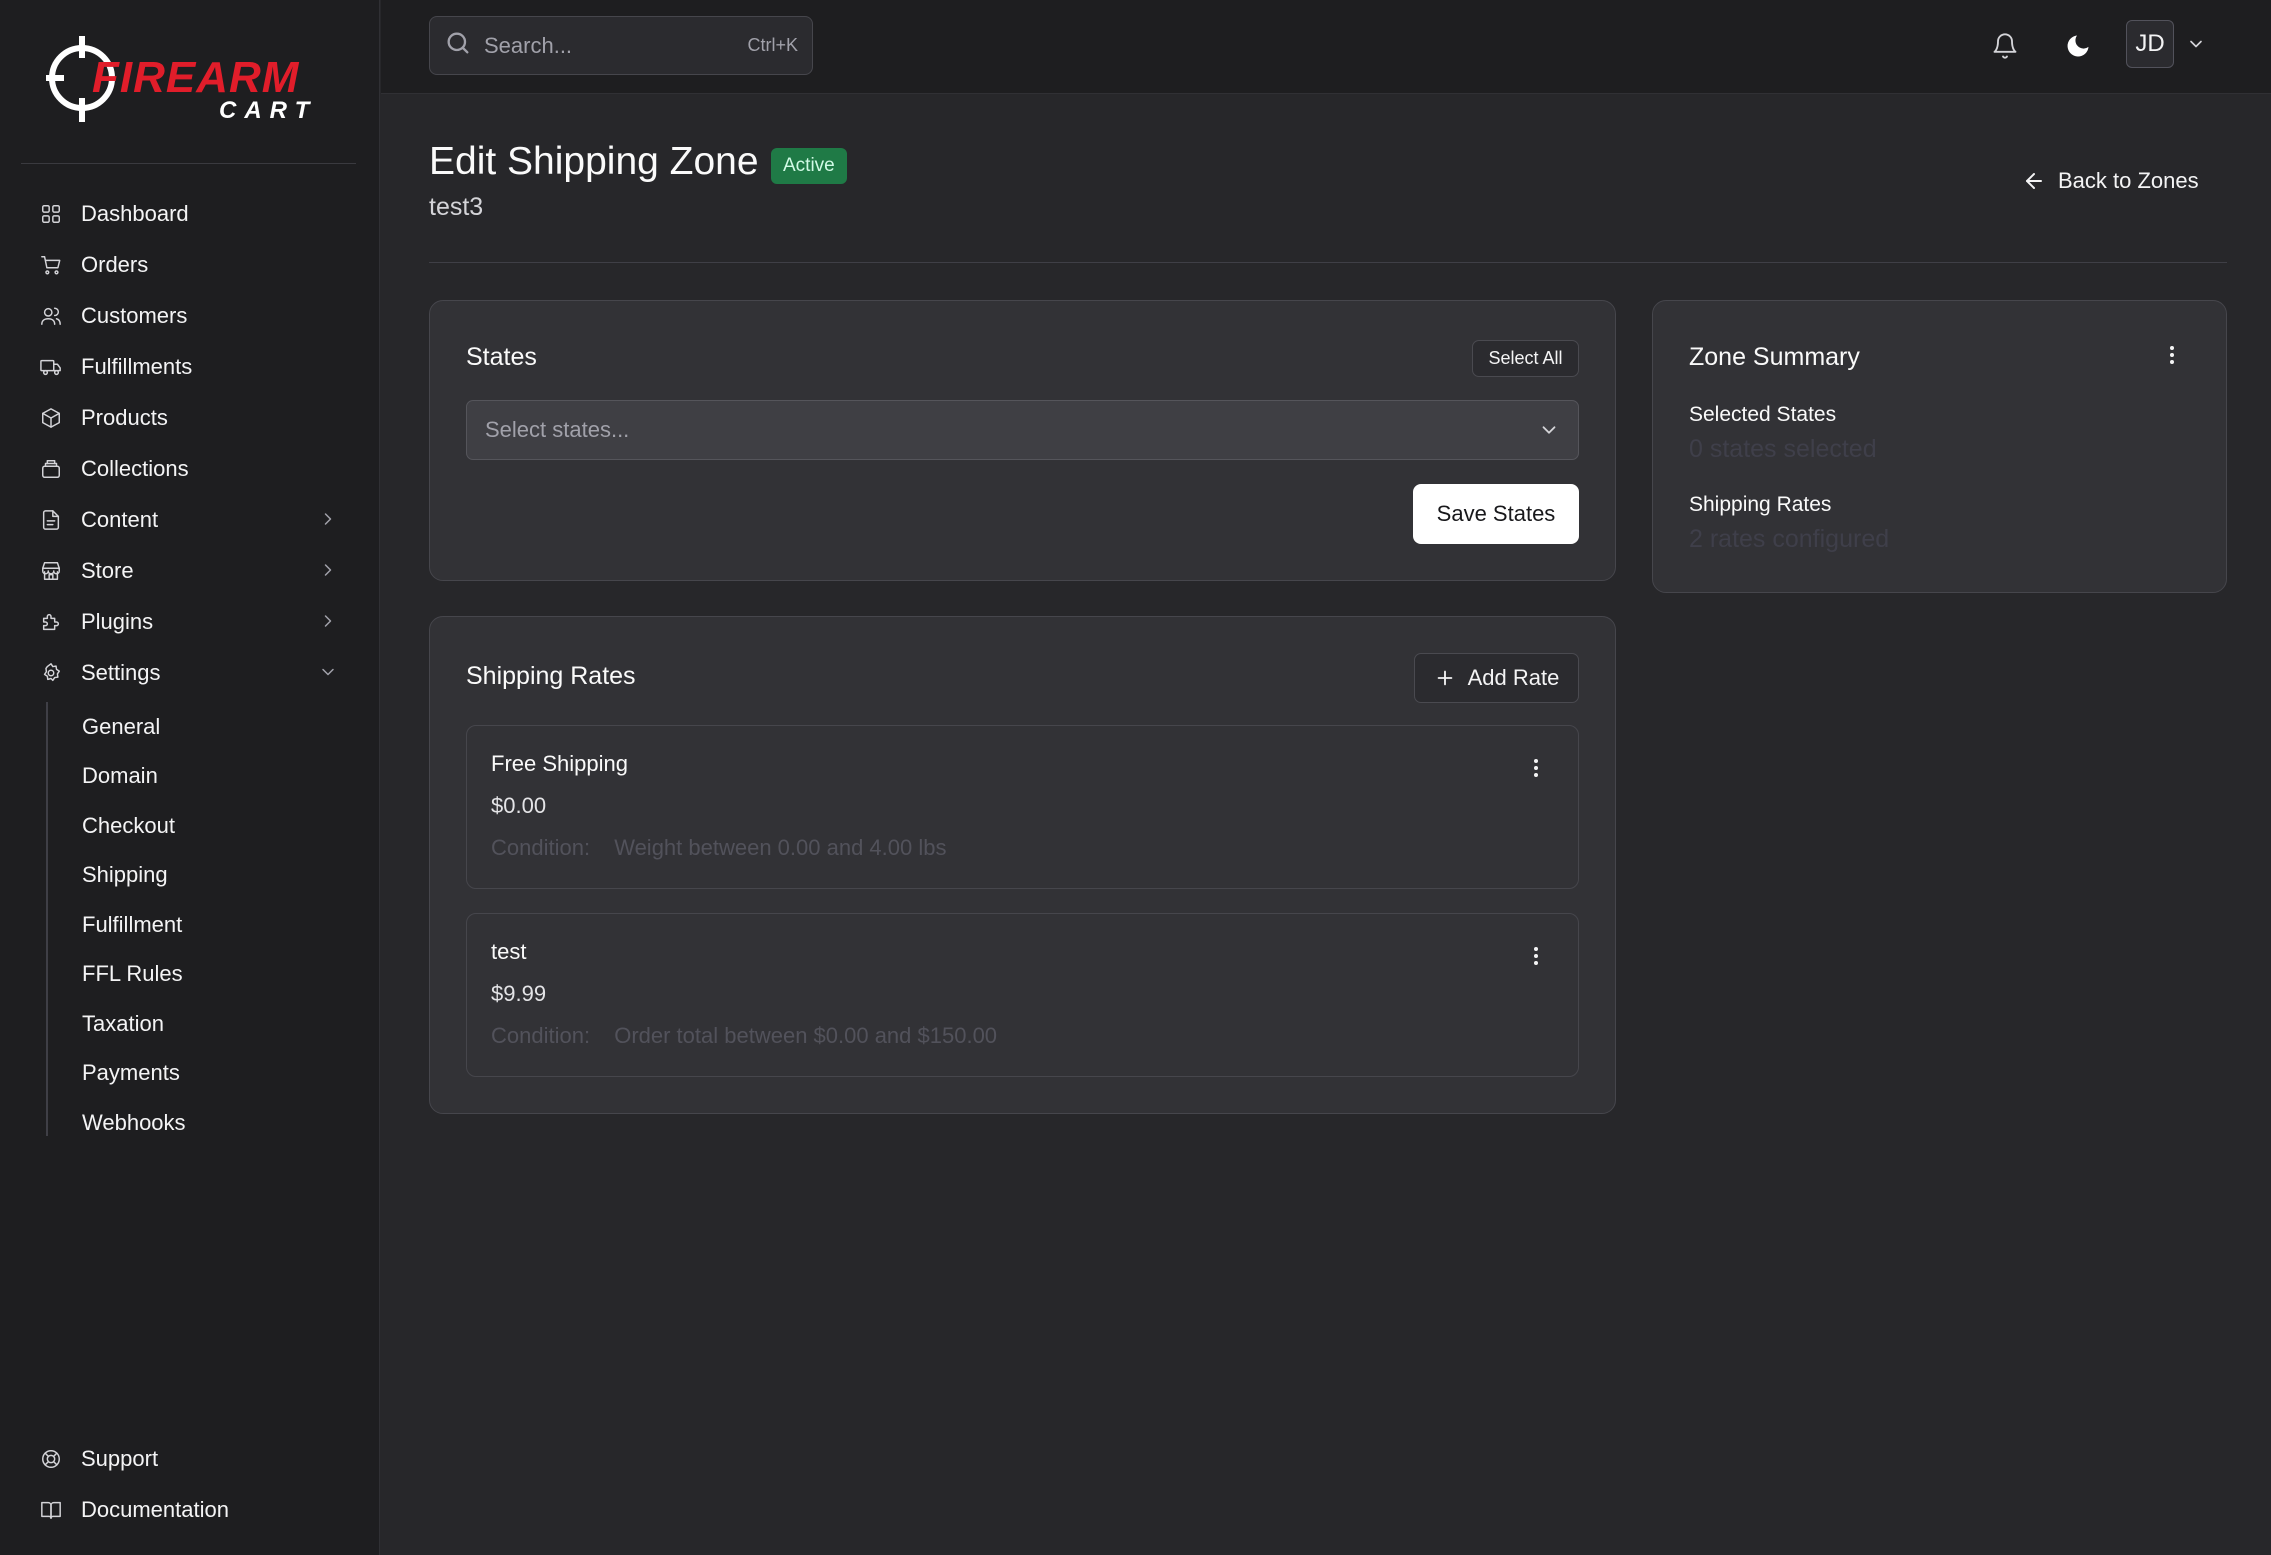 The width and height of the screenshot is (2271, 1555). Describe the element at coordinates (780, 847) in the screenshot. I see `condition-value: Weight between 0.00 and 4.00 lbs` at that location.